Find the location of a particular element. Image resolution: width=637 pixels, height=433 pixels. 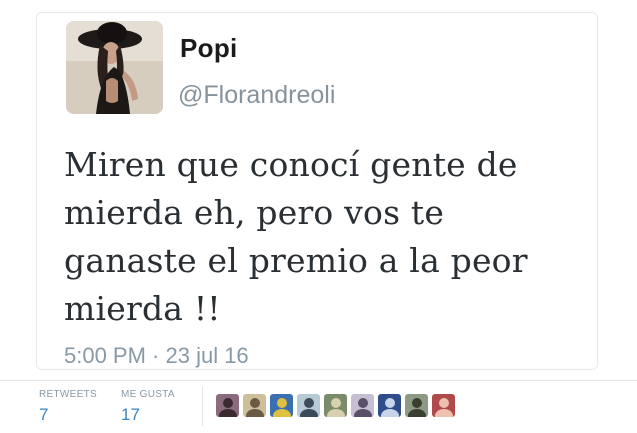

profile-photo is located at coordinates (114, 67).